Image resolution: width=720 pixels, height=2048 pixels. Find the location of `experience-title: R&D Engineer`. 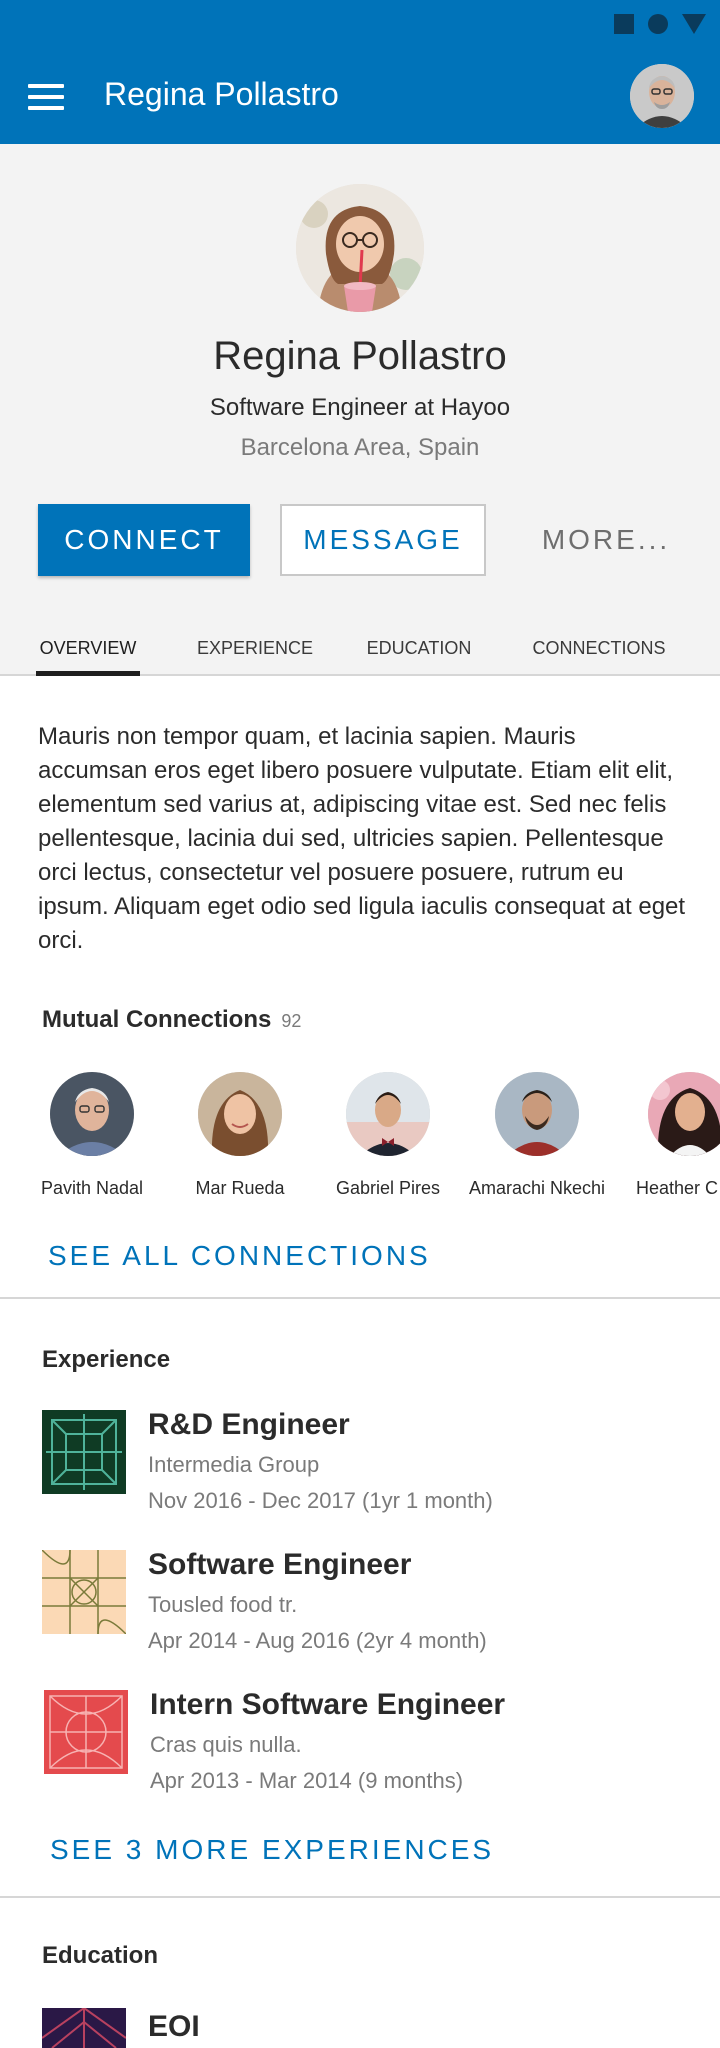

experience-title: R&D Engineer is located at coordinates (249, 1424).